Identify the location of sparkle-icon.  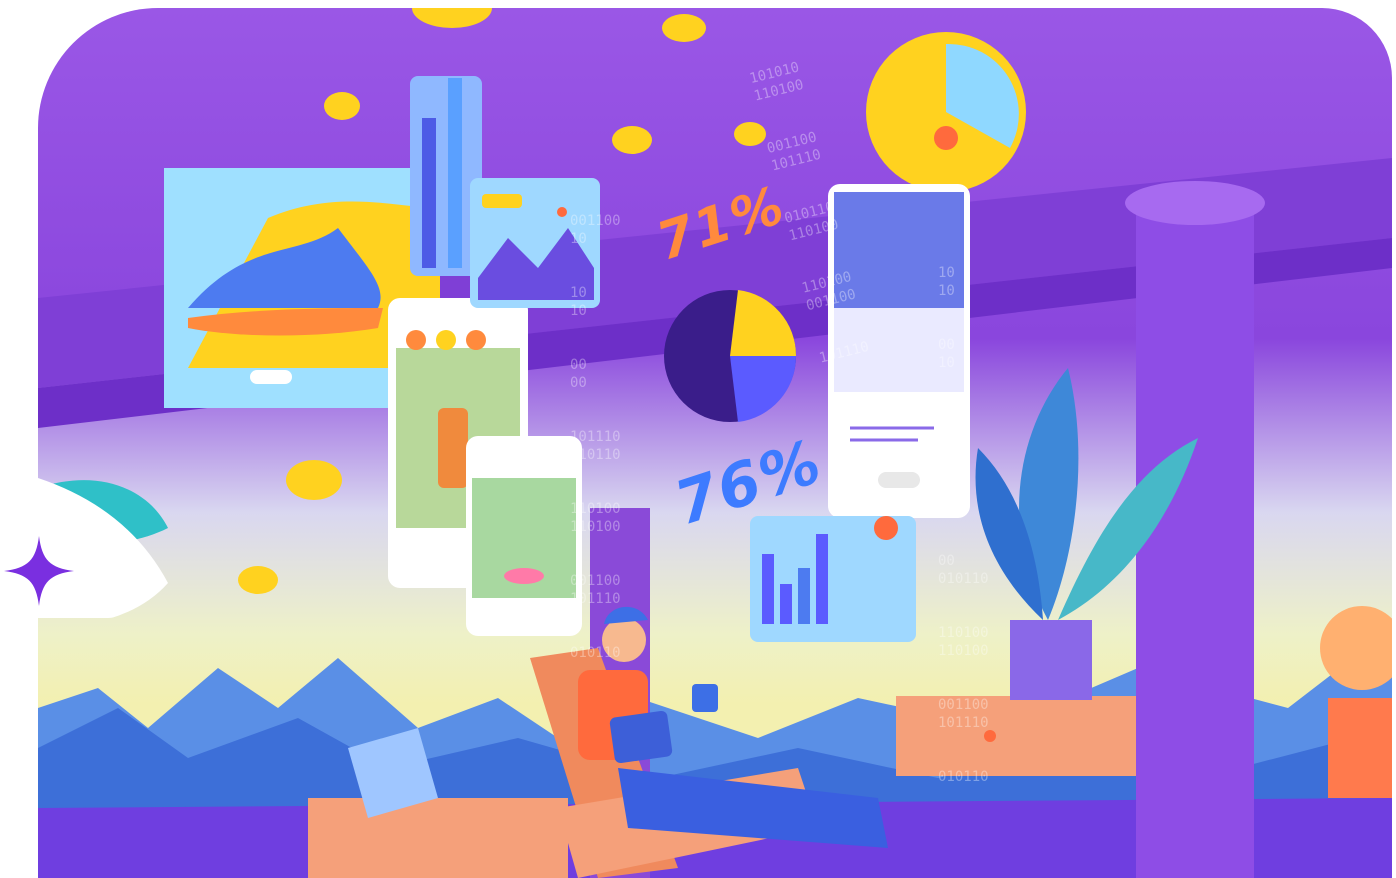
(39, 571).